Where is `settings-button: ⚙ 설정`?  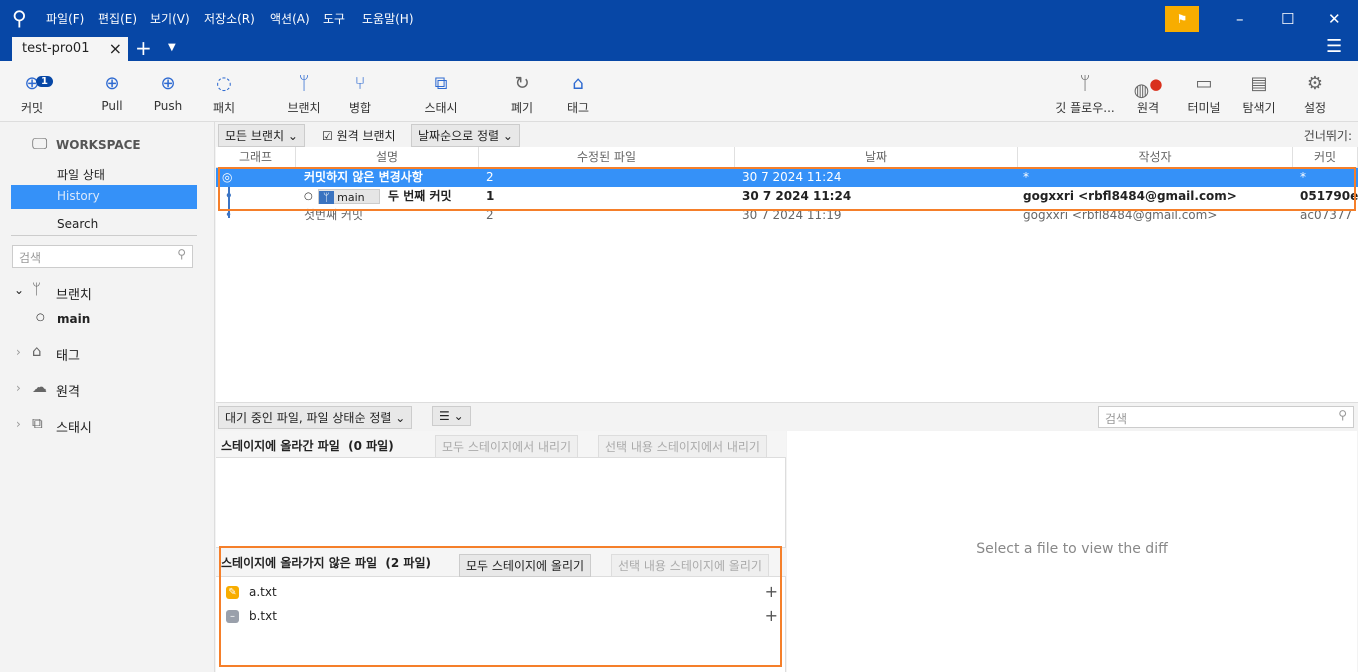 settings-button: ⚙ 설정 is located at coordinates (1315, 93).